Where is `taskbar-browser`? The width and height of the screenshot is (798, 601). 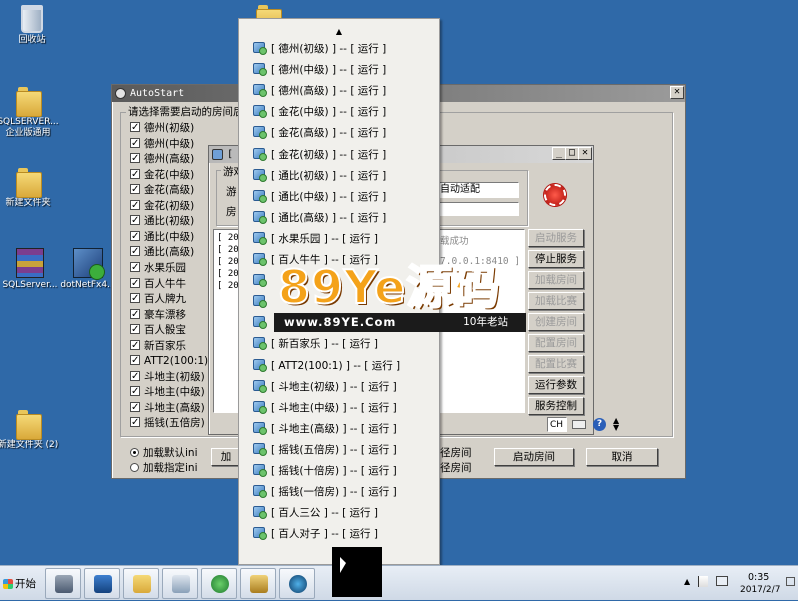 taskbar-browser is located at coordinates (297, 583).